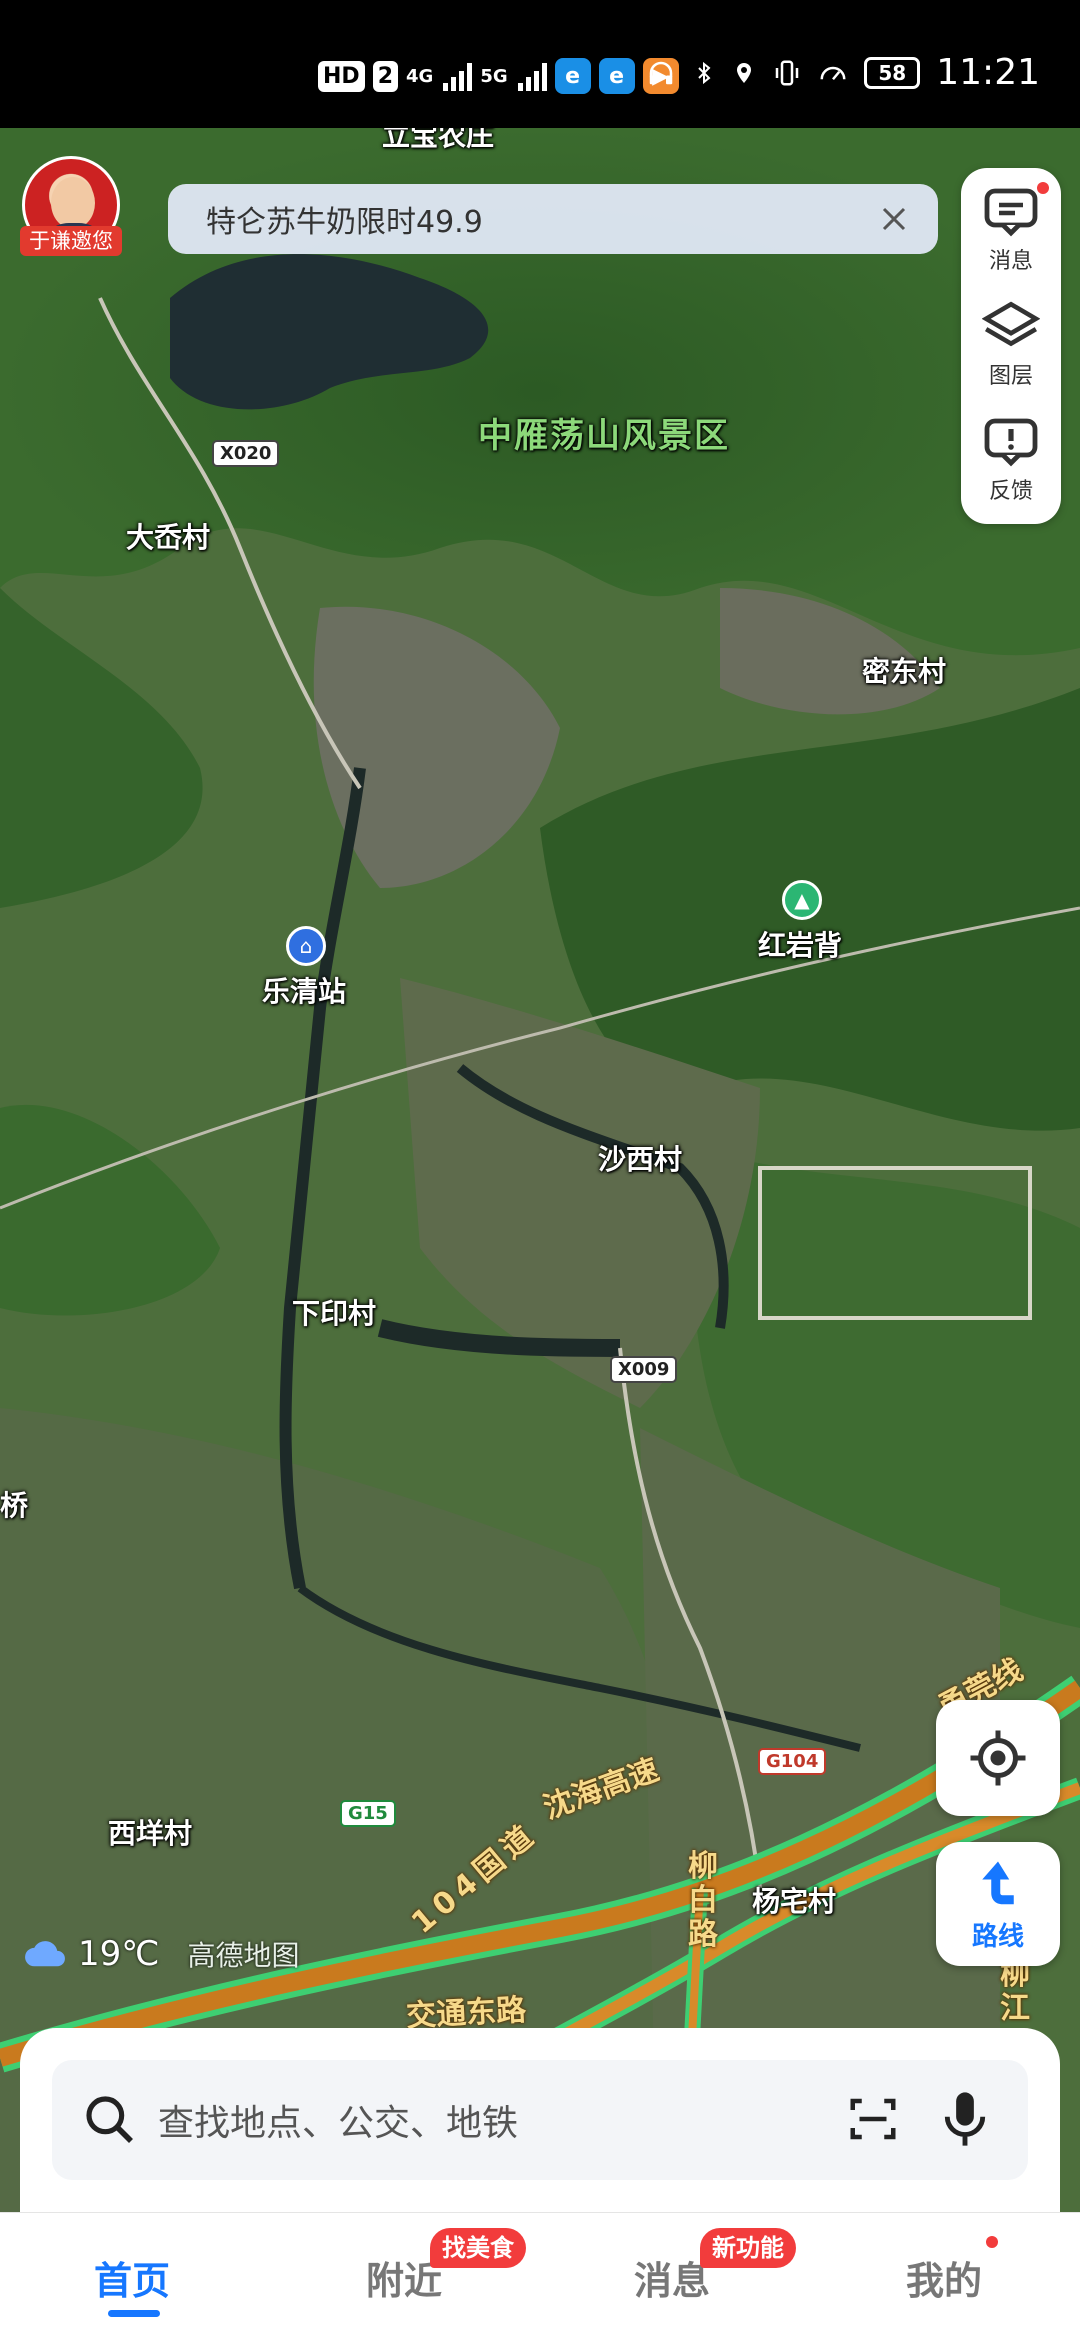 This screenshot has height=2340, width=1080. I want to click on active-tab-indicator, so click(134, 2313).